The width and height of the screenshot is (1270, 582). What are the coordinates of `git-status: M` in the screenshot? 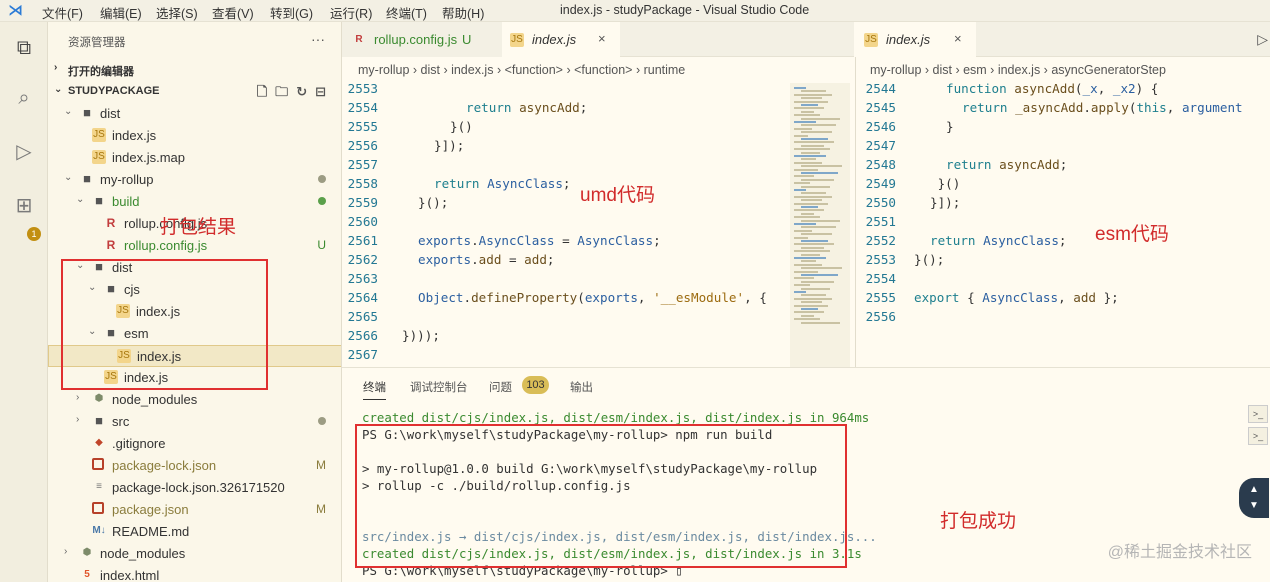 It's located at (321, 465).